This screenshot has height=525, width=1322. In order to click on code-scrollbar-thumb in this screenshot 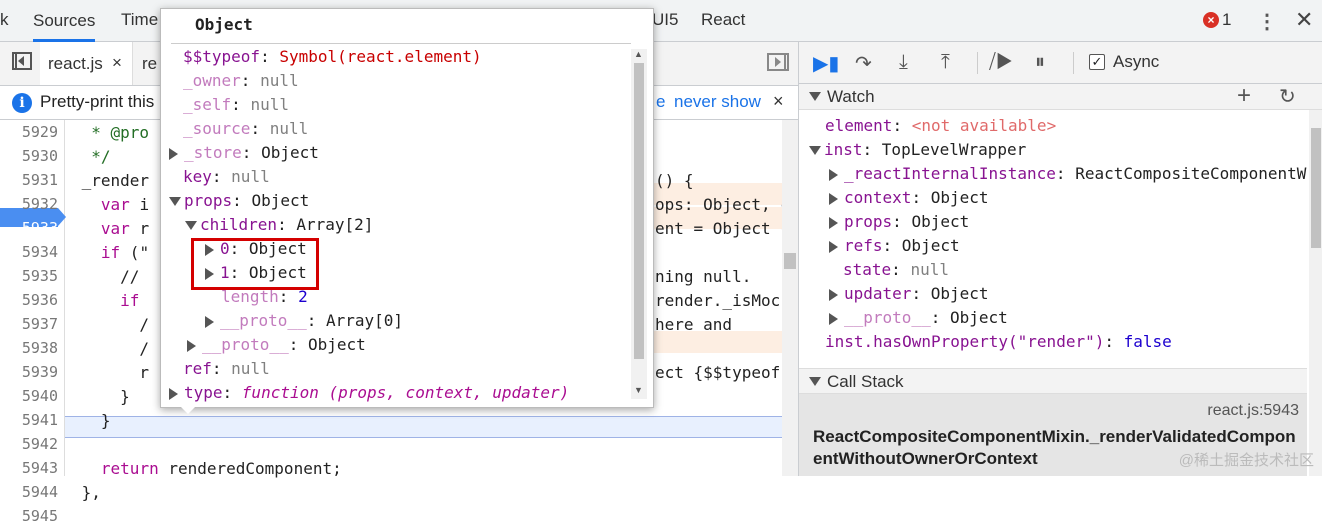, I will do `click(790, 261)`.